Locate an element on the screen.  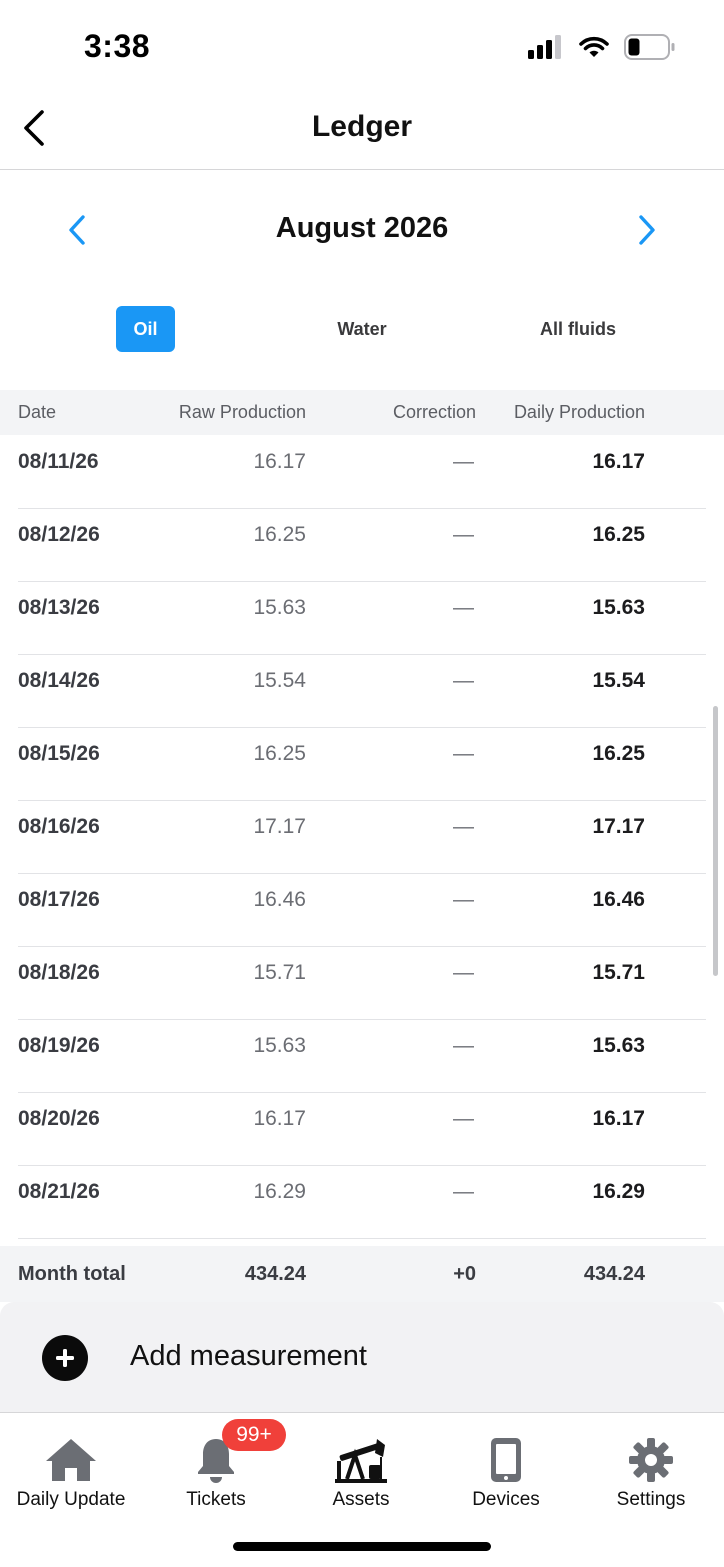
row-divider is located at coordinates (362, 1238).